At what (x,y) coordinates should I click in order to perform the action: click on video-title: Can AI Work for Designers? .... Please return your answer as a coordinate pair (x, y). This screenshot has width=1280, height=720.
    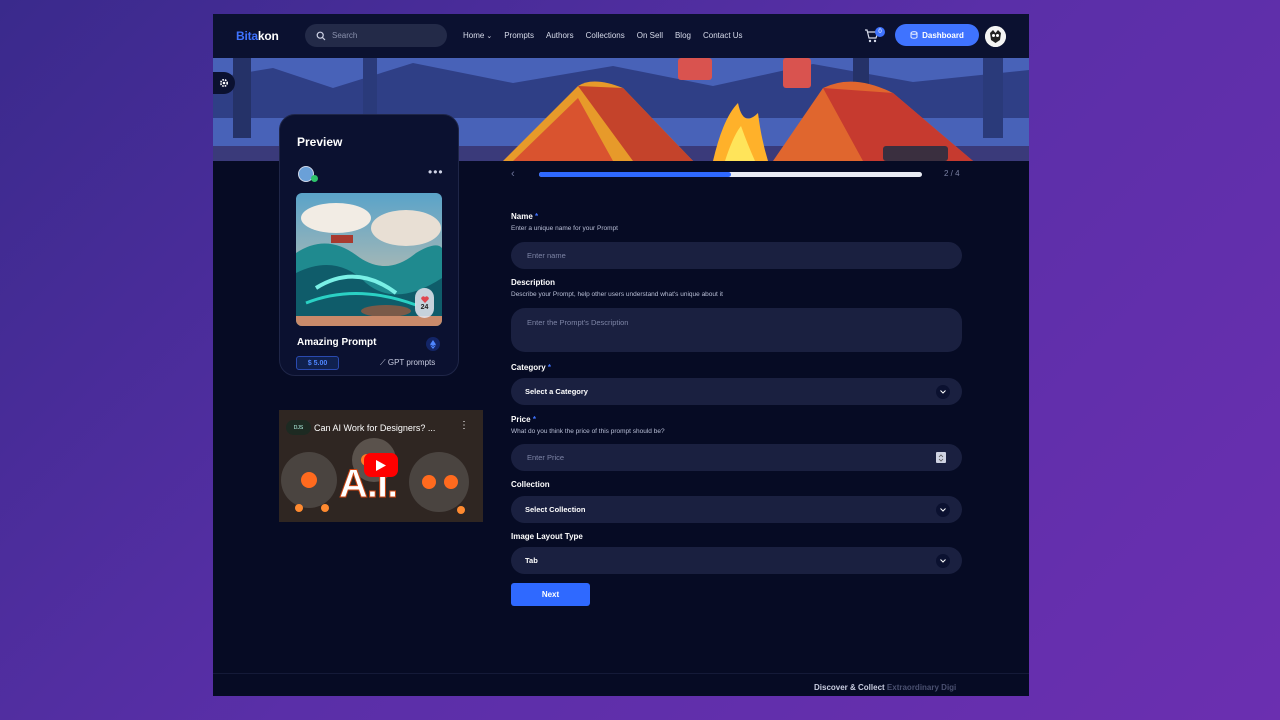
    Looking at the image, I should click on (374, 428).